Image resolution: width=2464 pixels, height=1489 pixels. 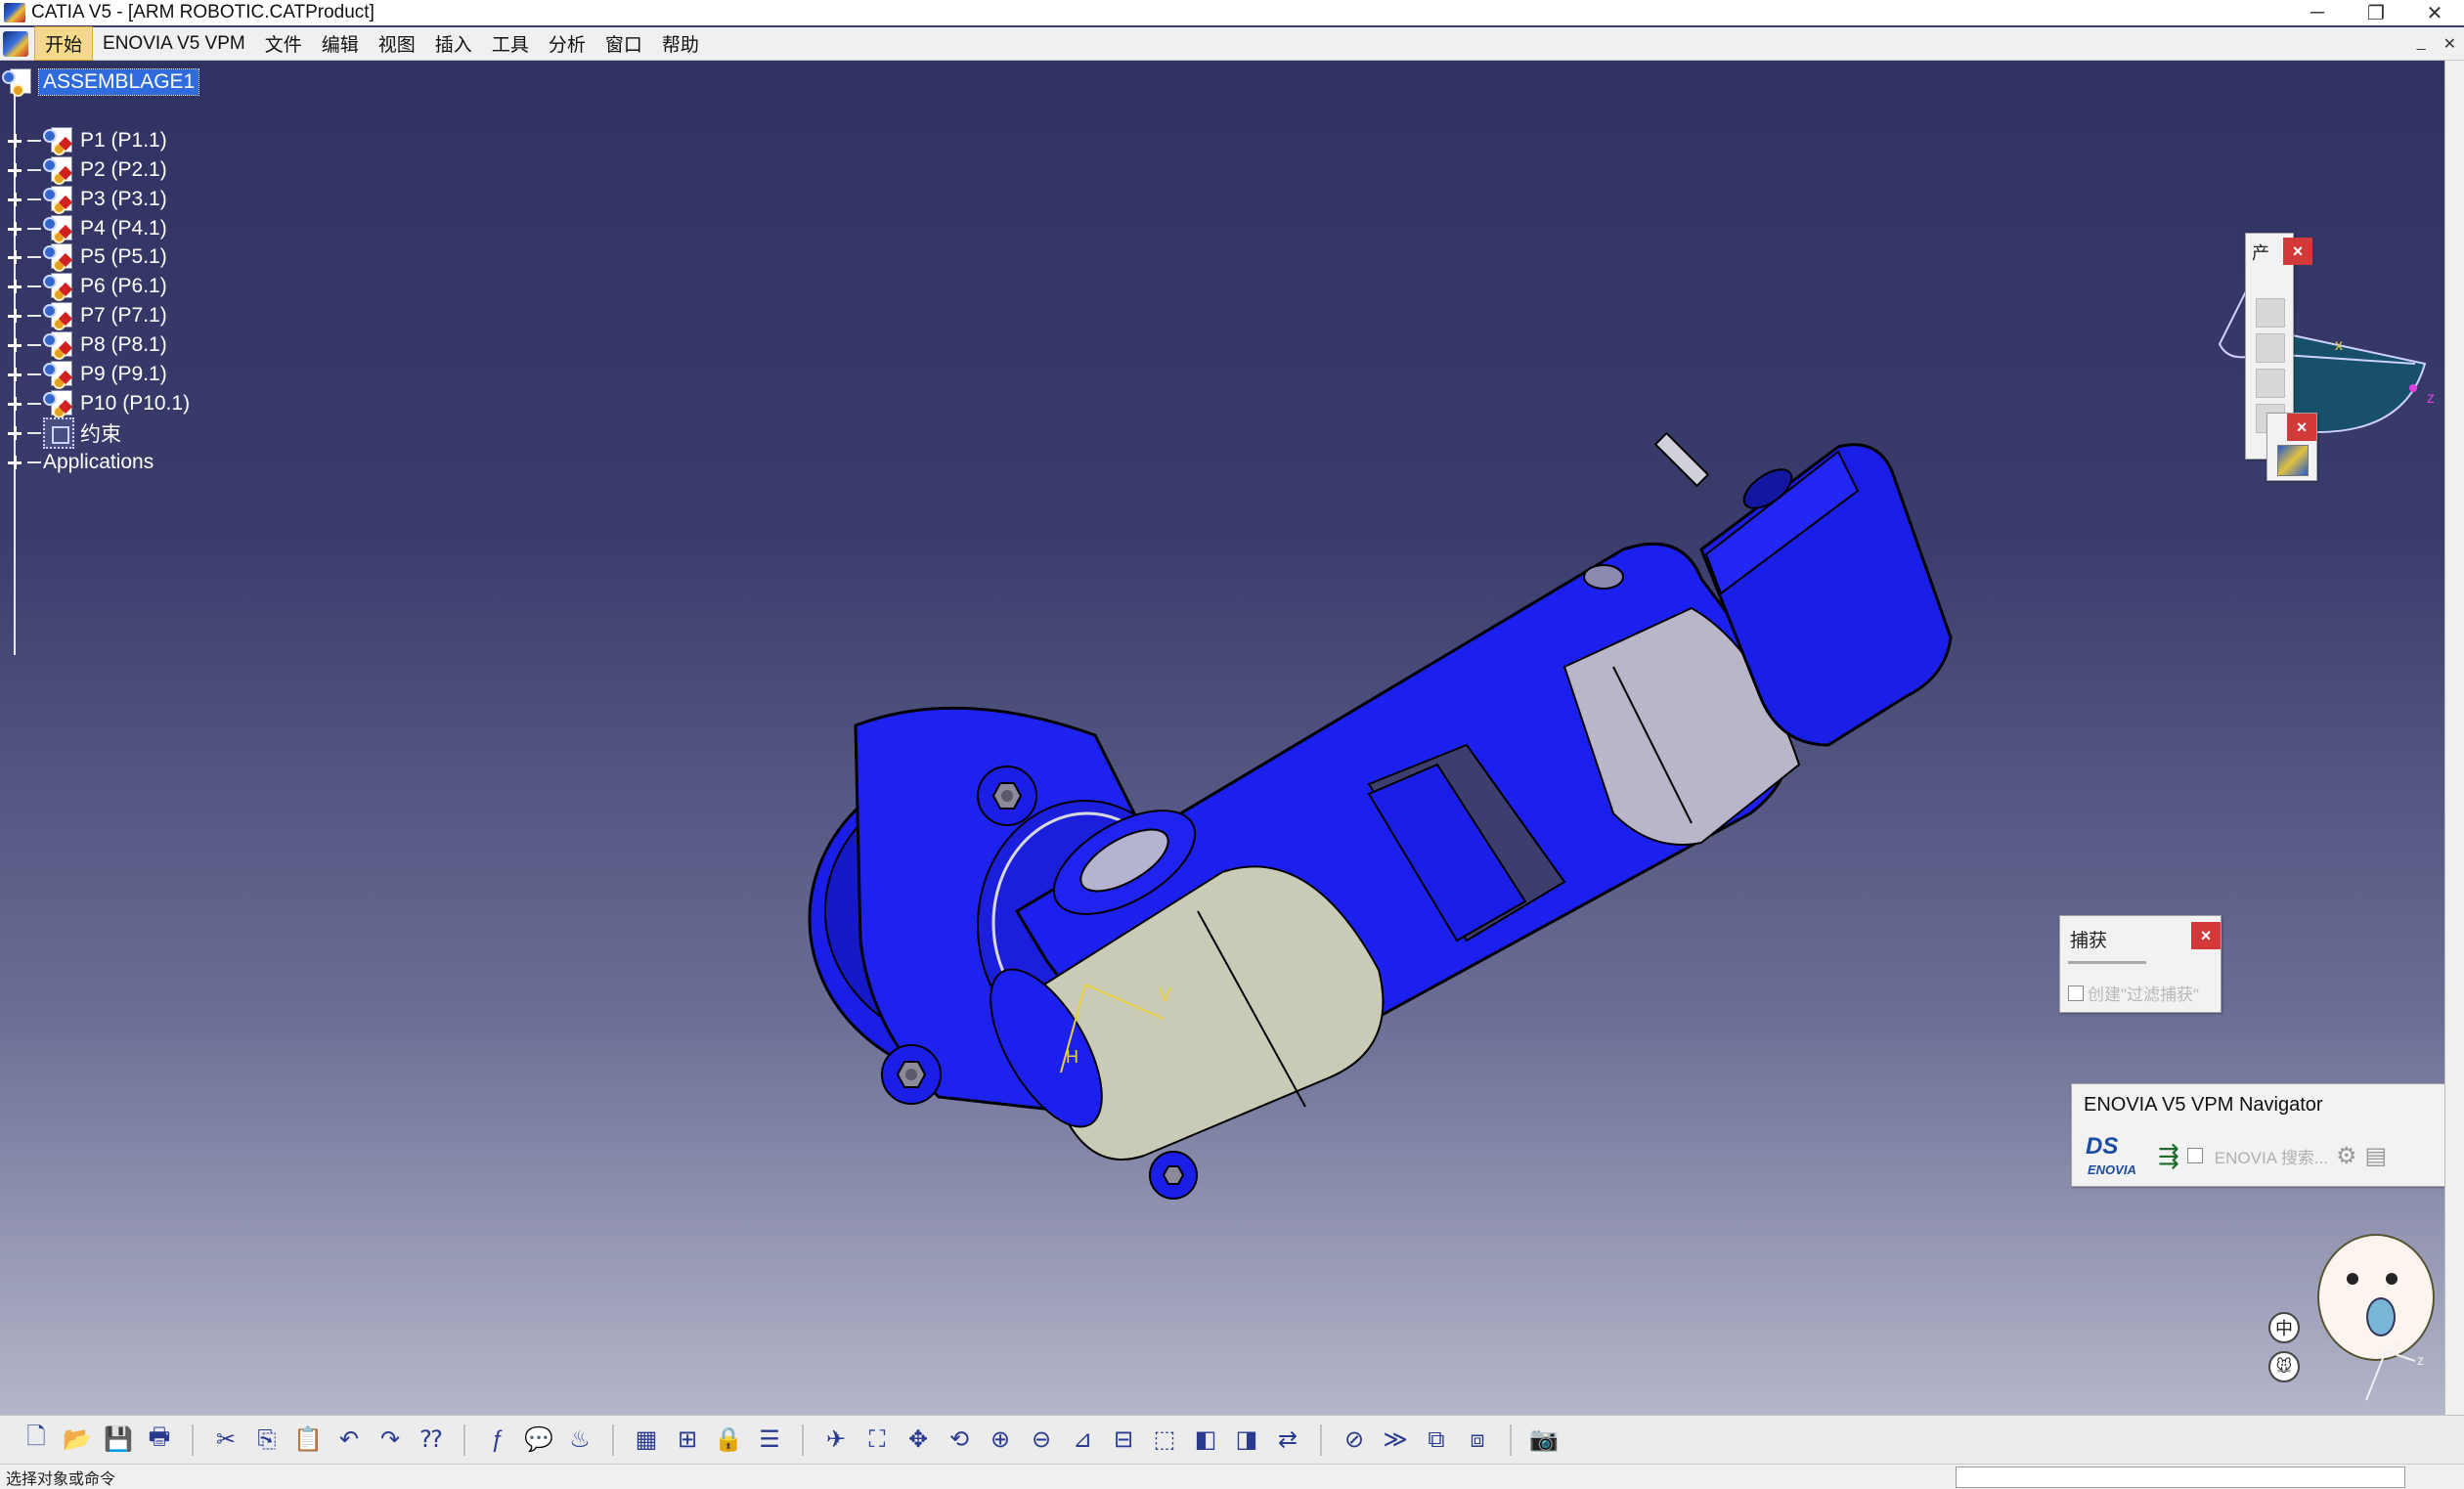 I want to click on cut-icon: ✂, so click(x=225, y=1440).